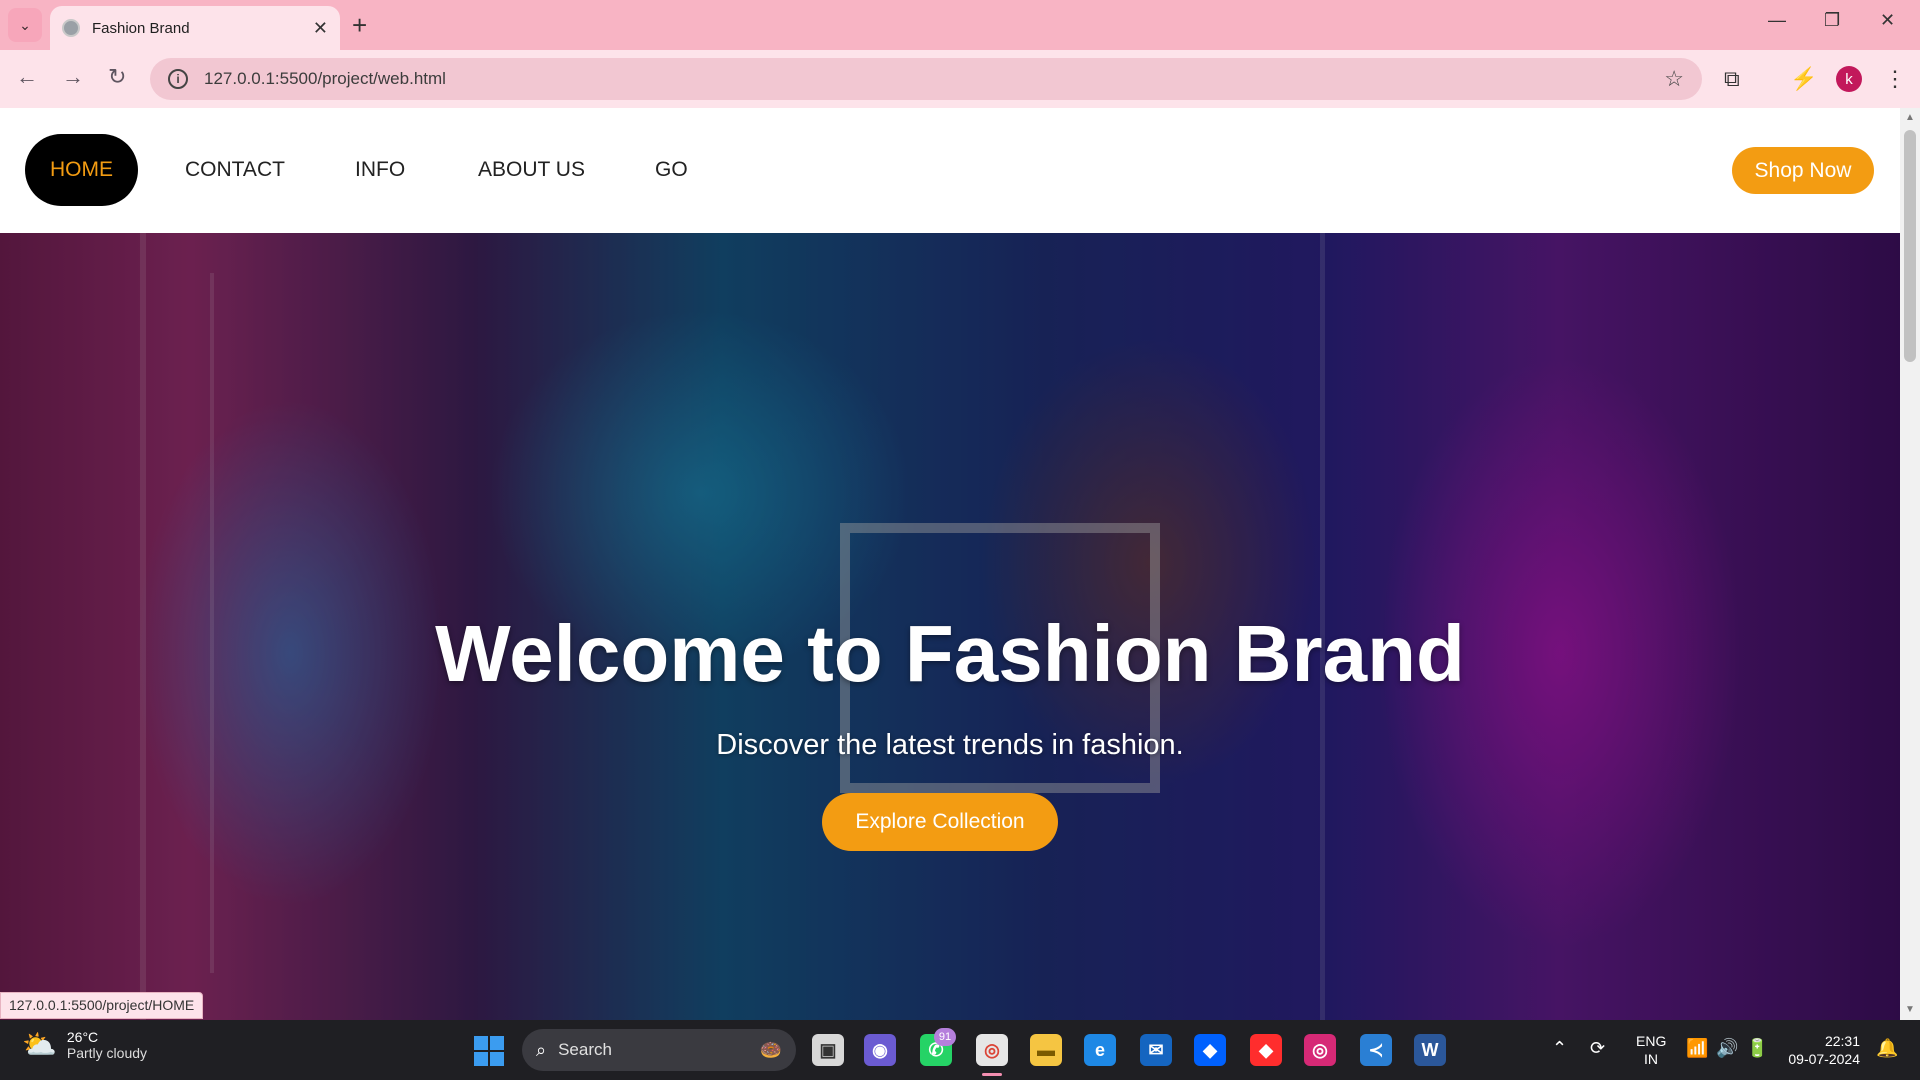 Image resolution: width=1920 pixels, height=1080 pixels. What do you see at coordinates (141, 28) in the screenshot?
I see `tab-title: Fashion Brand` at bounding box center [141, 28].